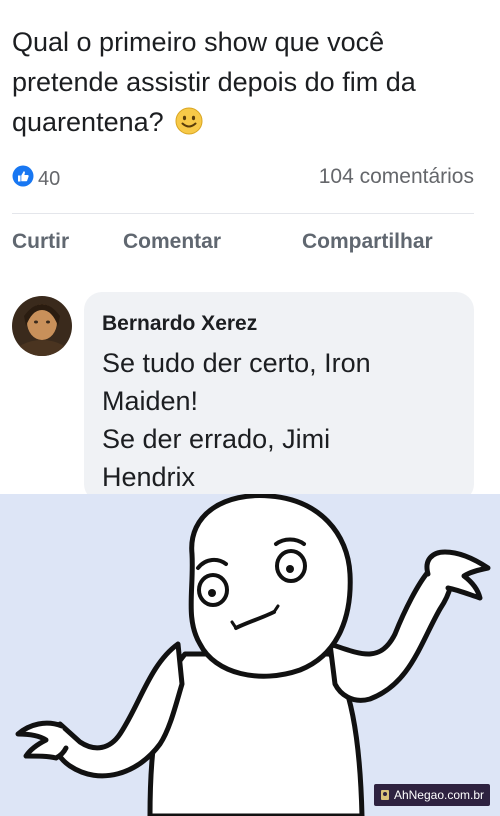 Image resolution: width=500 pixels, height=816 pixels. What do you see at coordinates (438, 795) in the screenshot?
I see `watermark-text: AhNegao.com.br` at bounding box center [438, 795].